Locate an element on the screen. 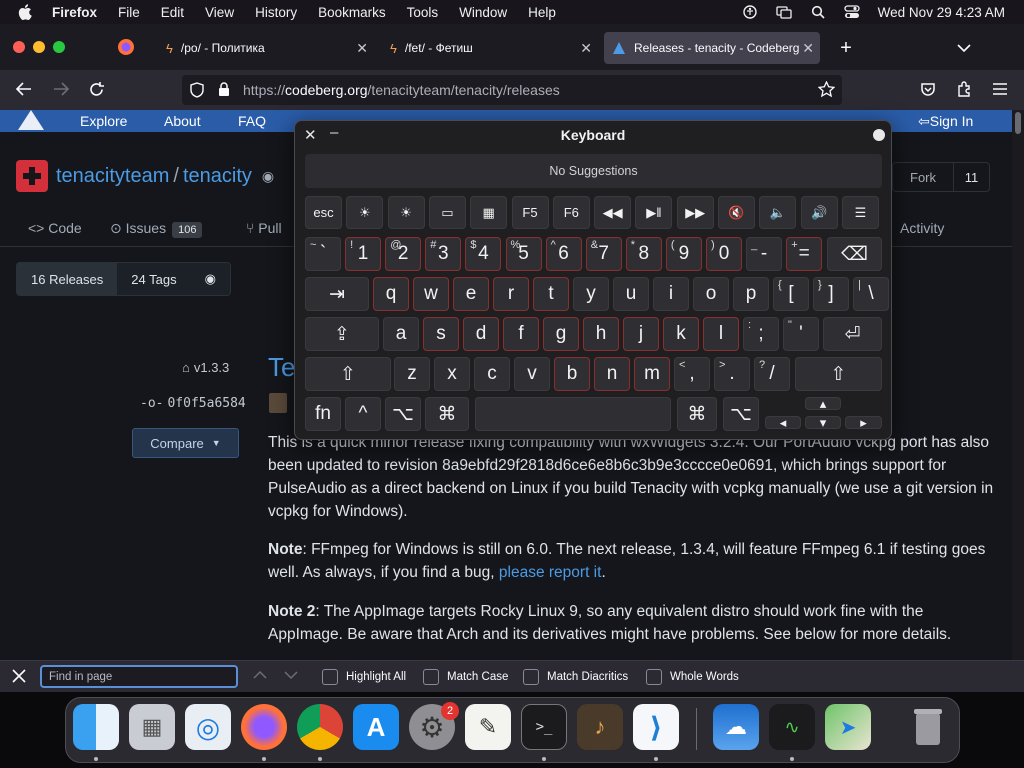 This screenshot has width=1024, height=768. key-period: >. is located at coordinates (732, 374).